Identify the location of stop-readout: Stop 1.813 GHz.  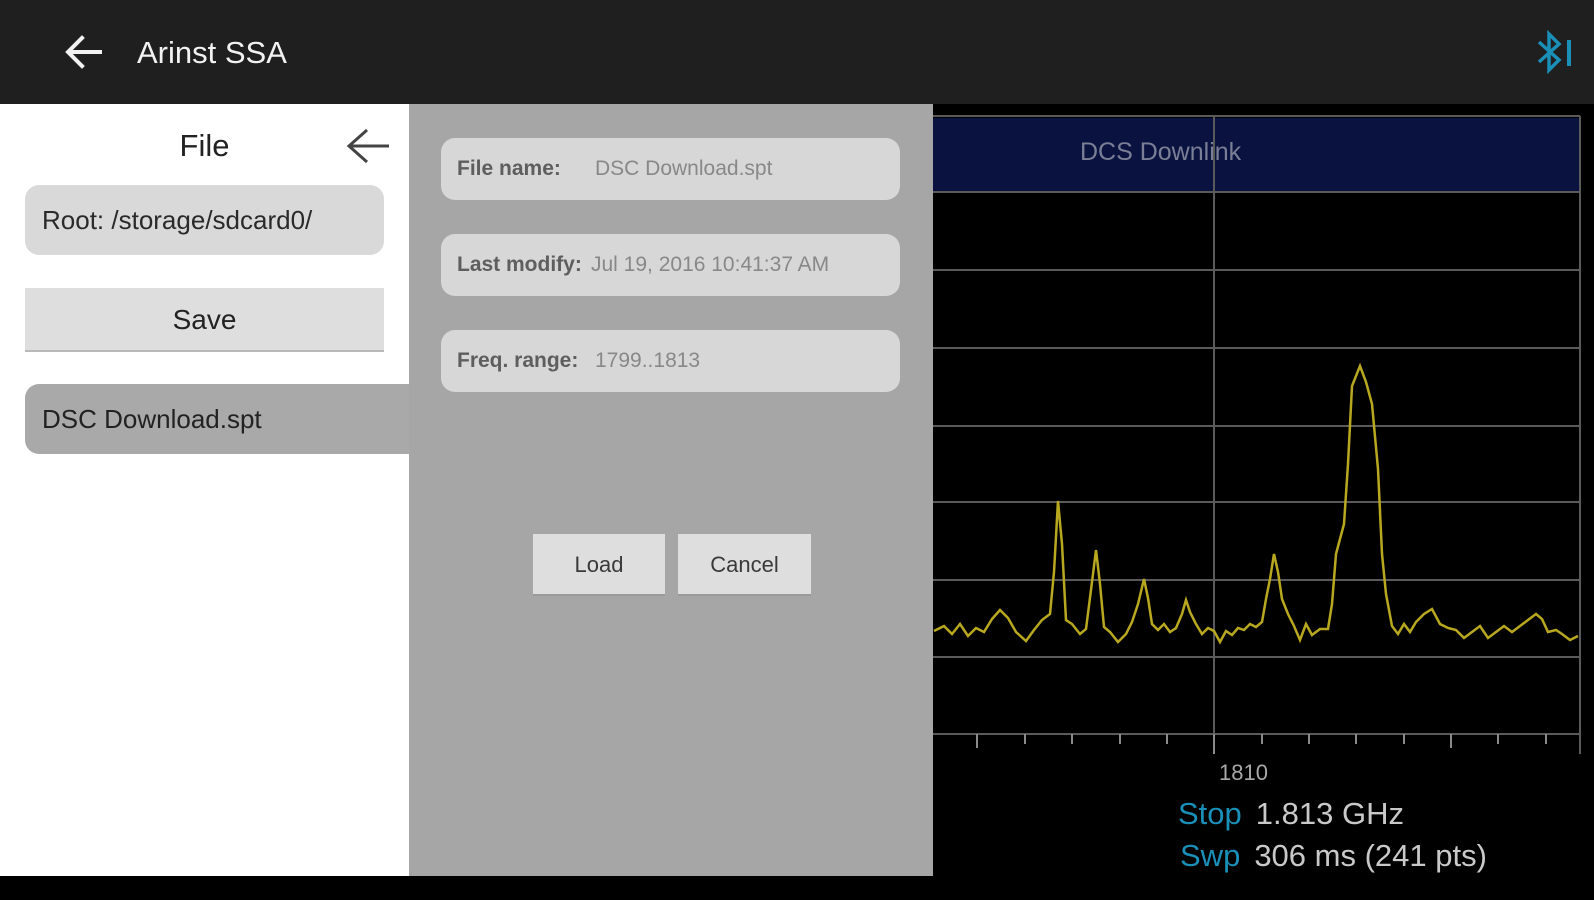
(1291, 814).